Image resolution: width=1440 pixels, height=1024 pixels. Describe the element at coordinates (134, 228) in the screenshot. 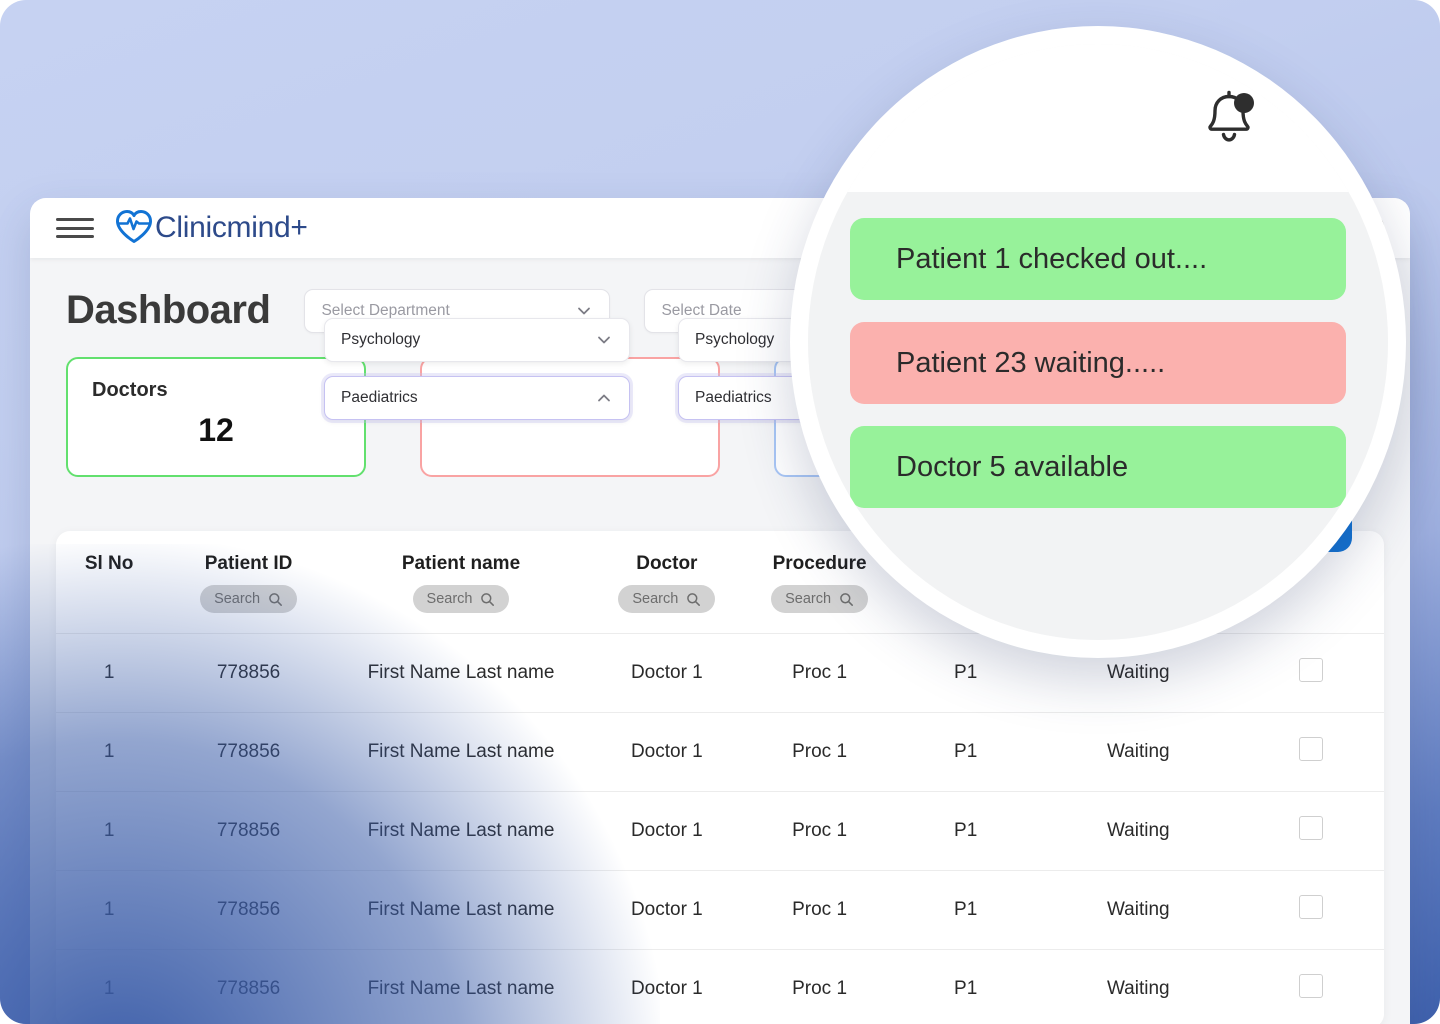

I see `heart-pulse-icon` at that location.